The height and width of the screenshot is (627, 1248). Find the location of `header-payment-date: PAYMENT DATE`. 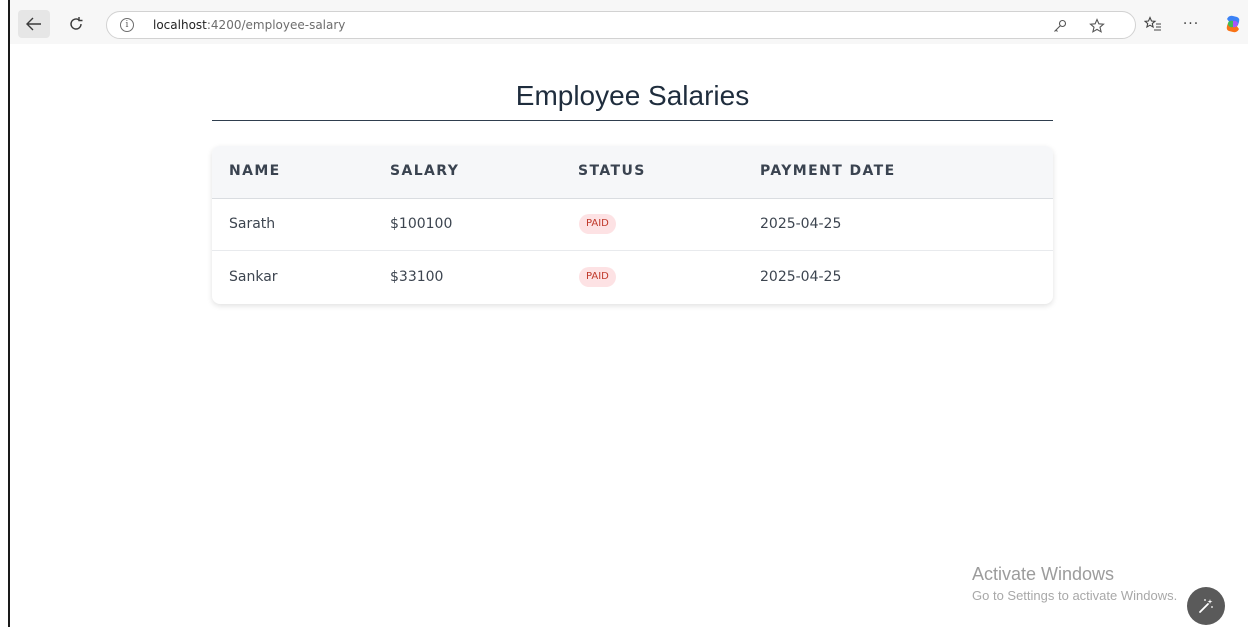

header-payment-date: PAYMENT DATE is located at coordinates (828, 171).